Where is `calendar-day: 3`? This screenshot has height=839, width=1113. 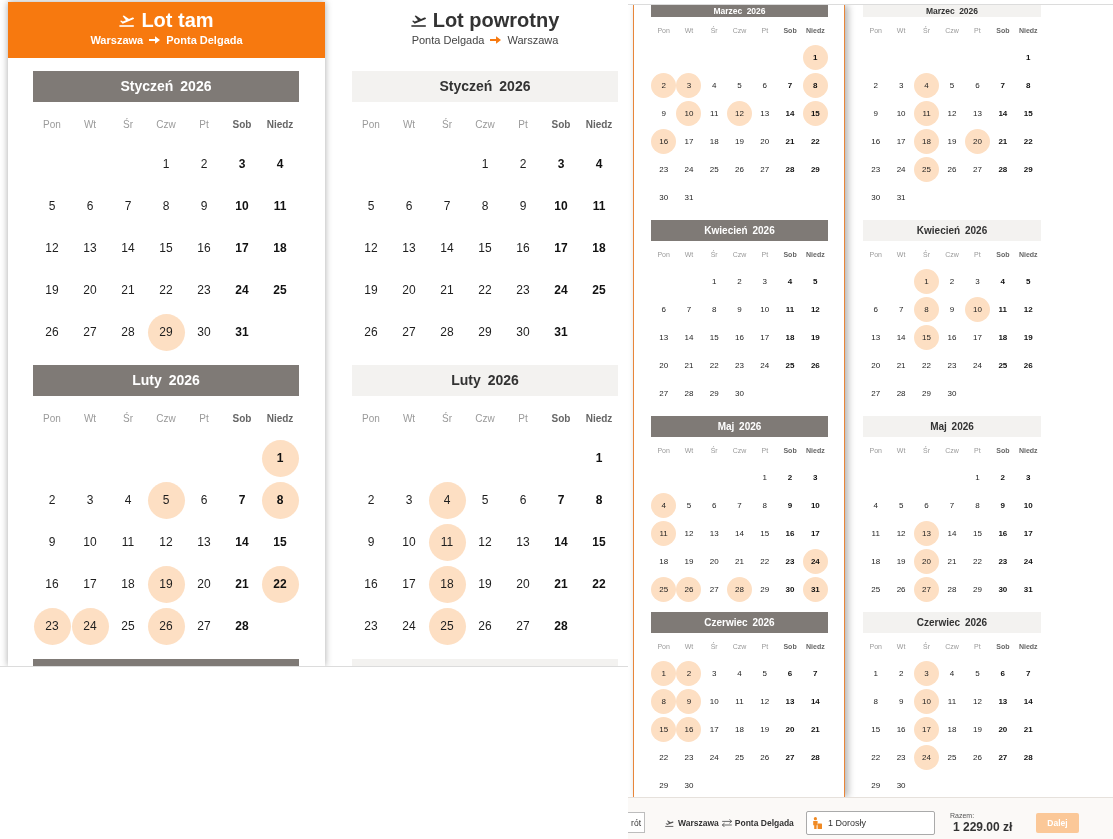 calendar-day: 3 is located at coordinates (714, 673).